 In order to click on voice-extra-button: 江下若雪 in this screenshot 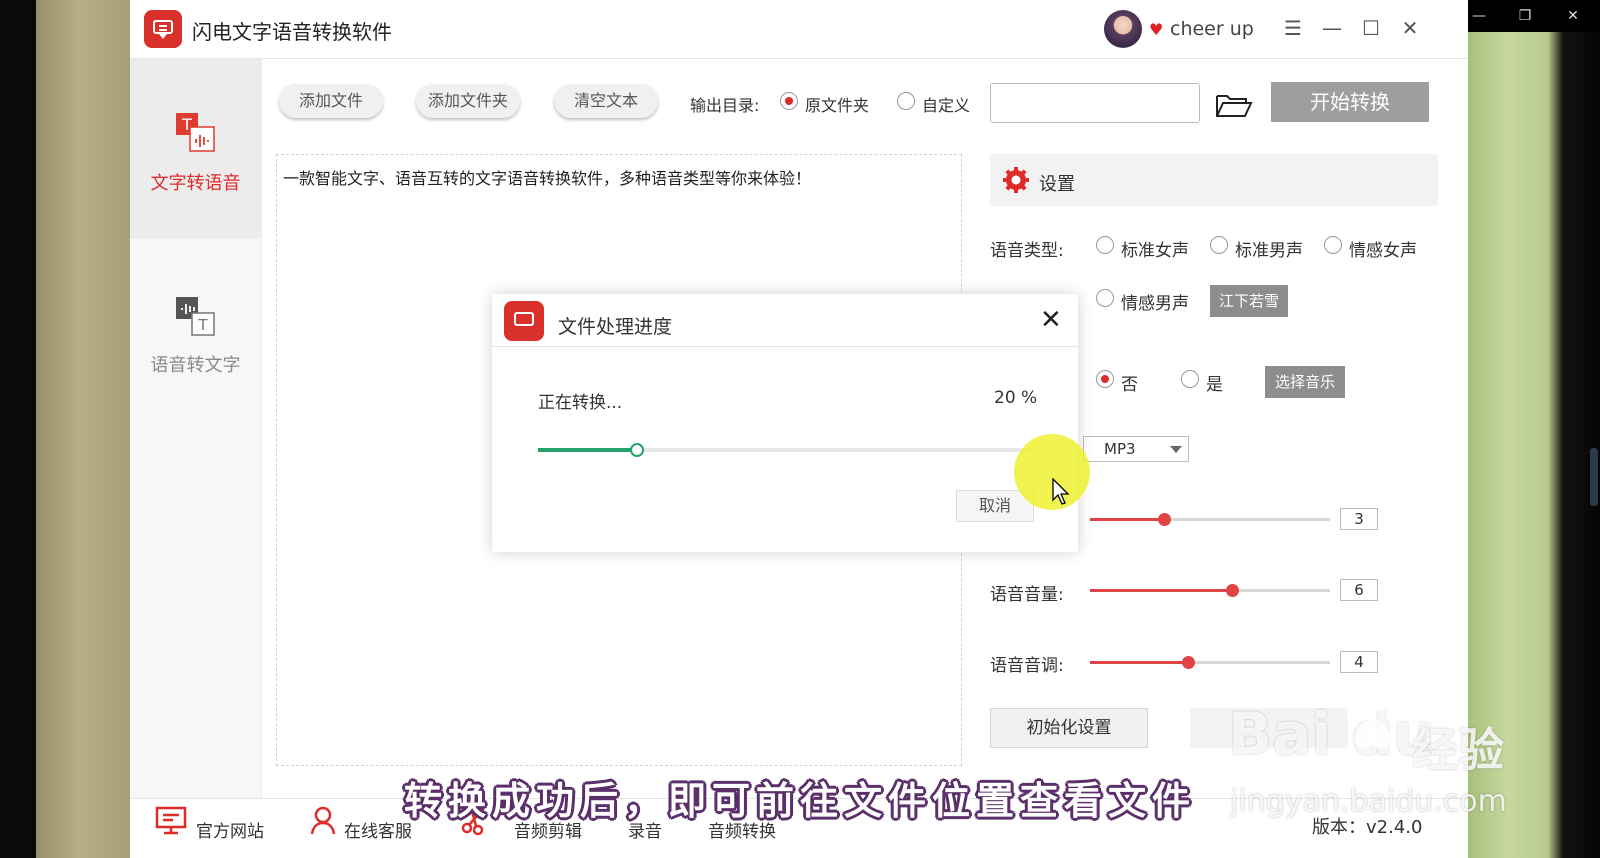, I will do `click(1249, 301)`.